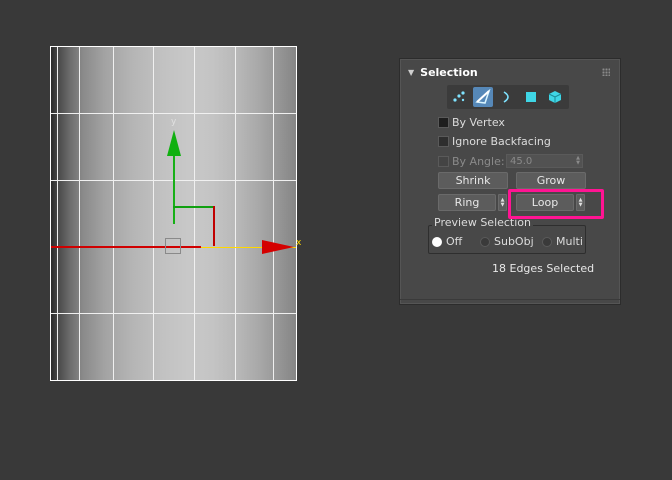 The image size is (672, 480). I want to click on preview-off-option: Off, so click(447, 241).